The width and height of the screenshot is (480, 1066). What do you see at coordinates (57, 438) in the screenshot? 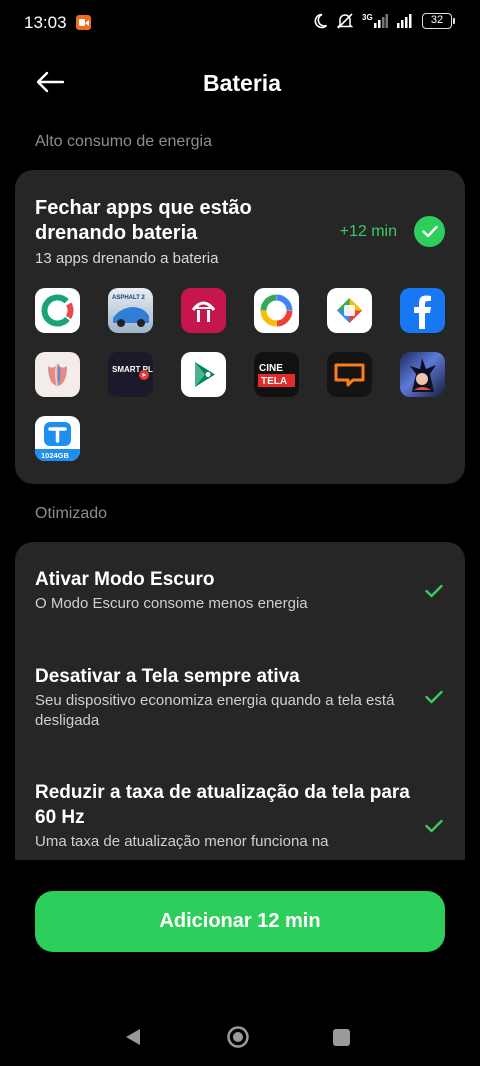
I see `app-icon-terabox: 1024GB` at bounding box center [57, 438].